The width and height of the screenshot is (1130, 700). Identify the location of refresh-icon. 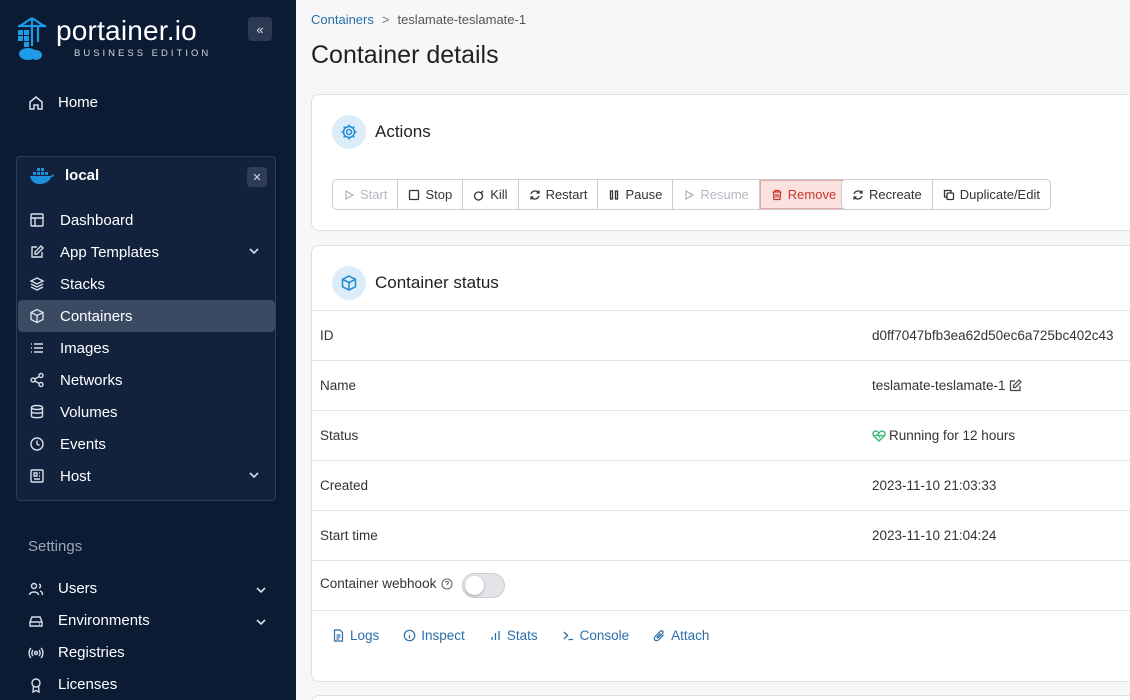
(535, 195).